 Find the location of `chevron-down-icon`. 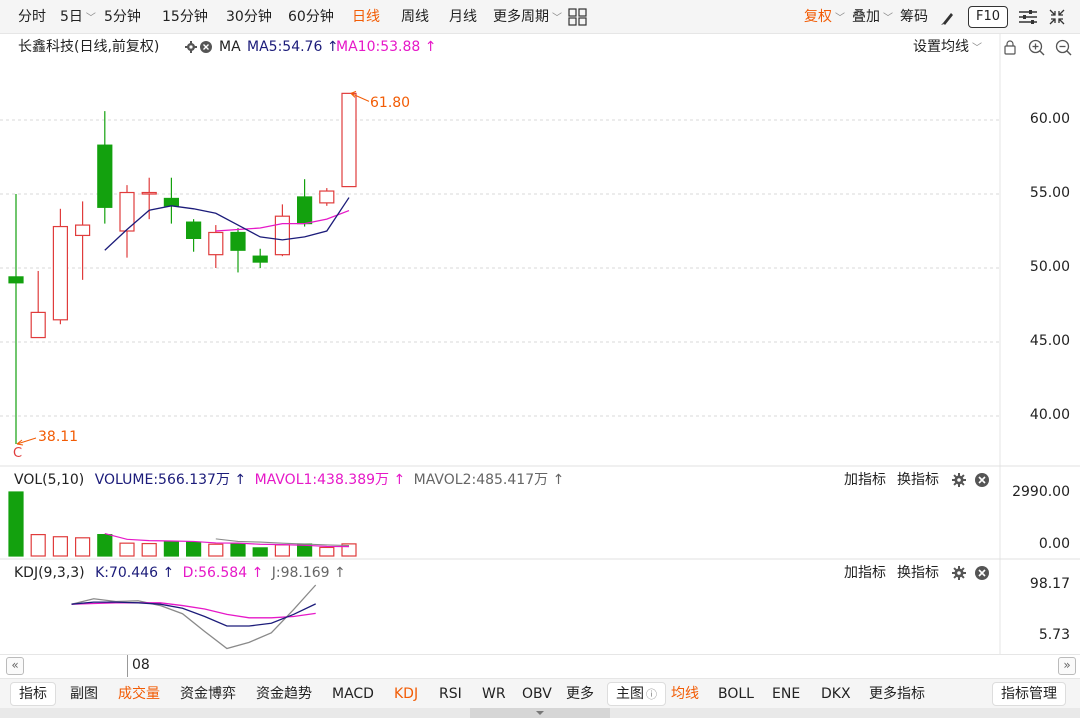

chevron-down-icon is located at coordinates (540, 713).